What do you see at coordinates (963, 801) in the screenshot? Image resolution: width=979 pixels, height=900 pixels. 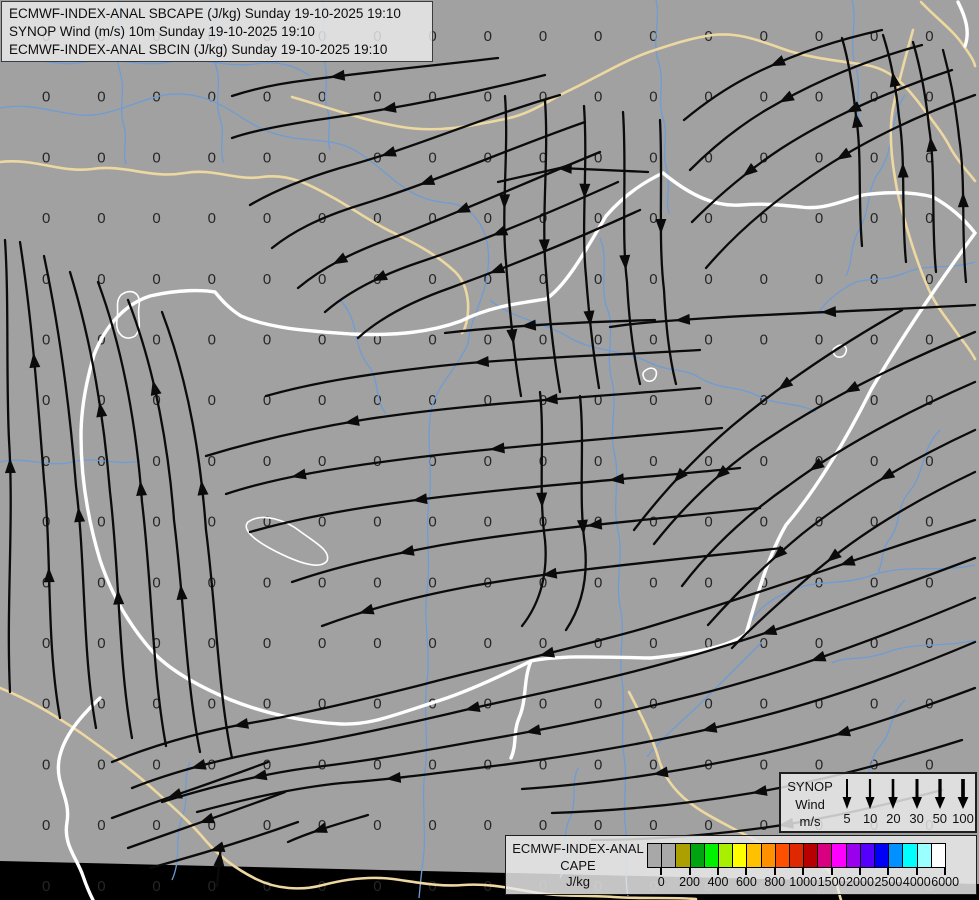 I see `wind-speed-column: 100` at bounding box center [963, 801].